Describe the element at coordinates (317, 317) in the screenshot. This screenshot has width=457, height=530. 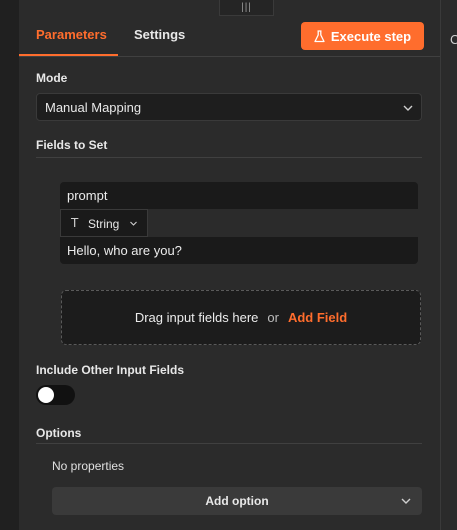
I see `add-field-link: Add Field` at that location.